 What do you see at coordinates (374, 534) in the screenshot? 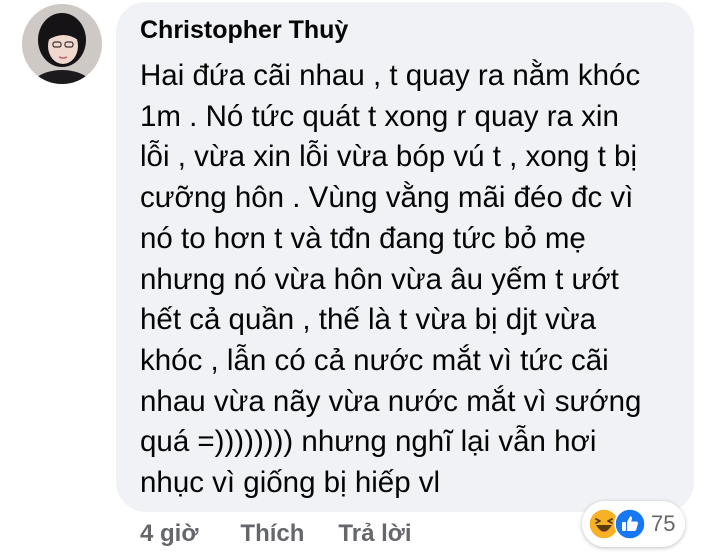
I see `reply-button: Trả lời` at bounding box center [374, 534].